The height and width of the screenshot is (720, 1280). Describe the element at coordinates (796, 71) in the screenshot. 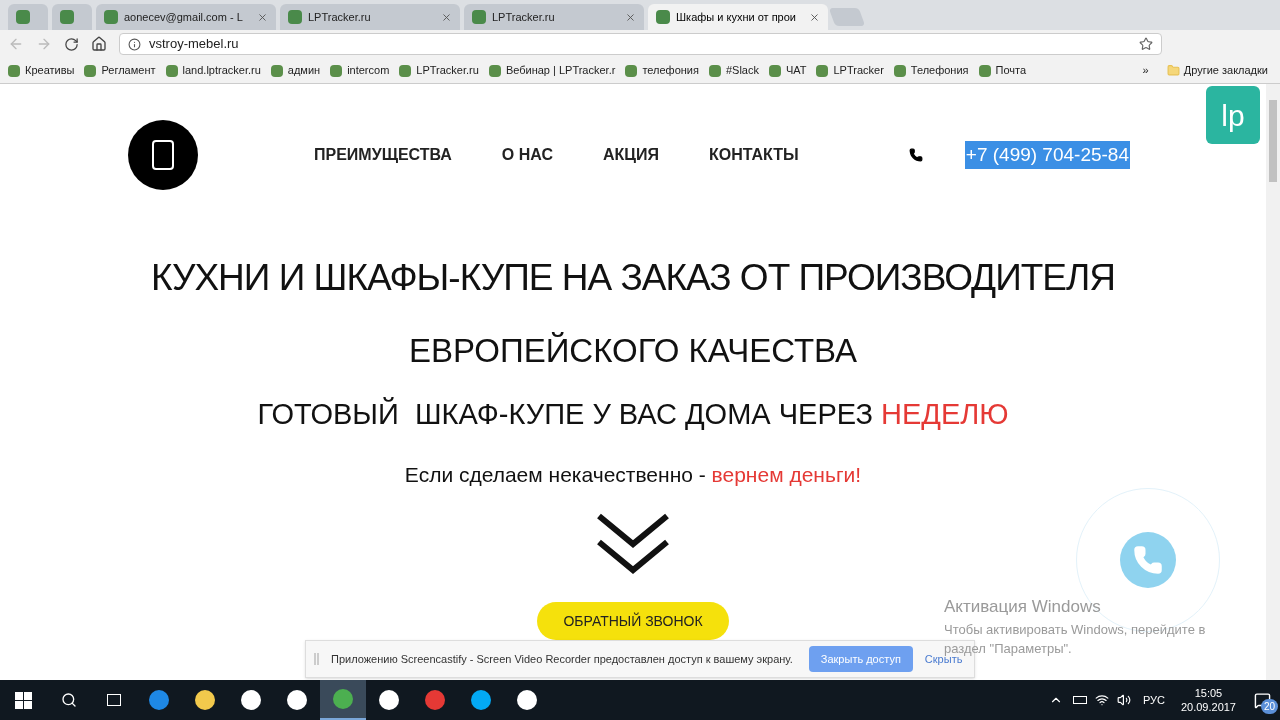

I see `bookmark-label: ЧАТ` at that location.